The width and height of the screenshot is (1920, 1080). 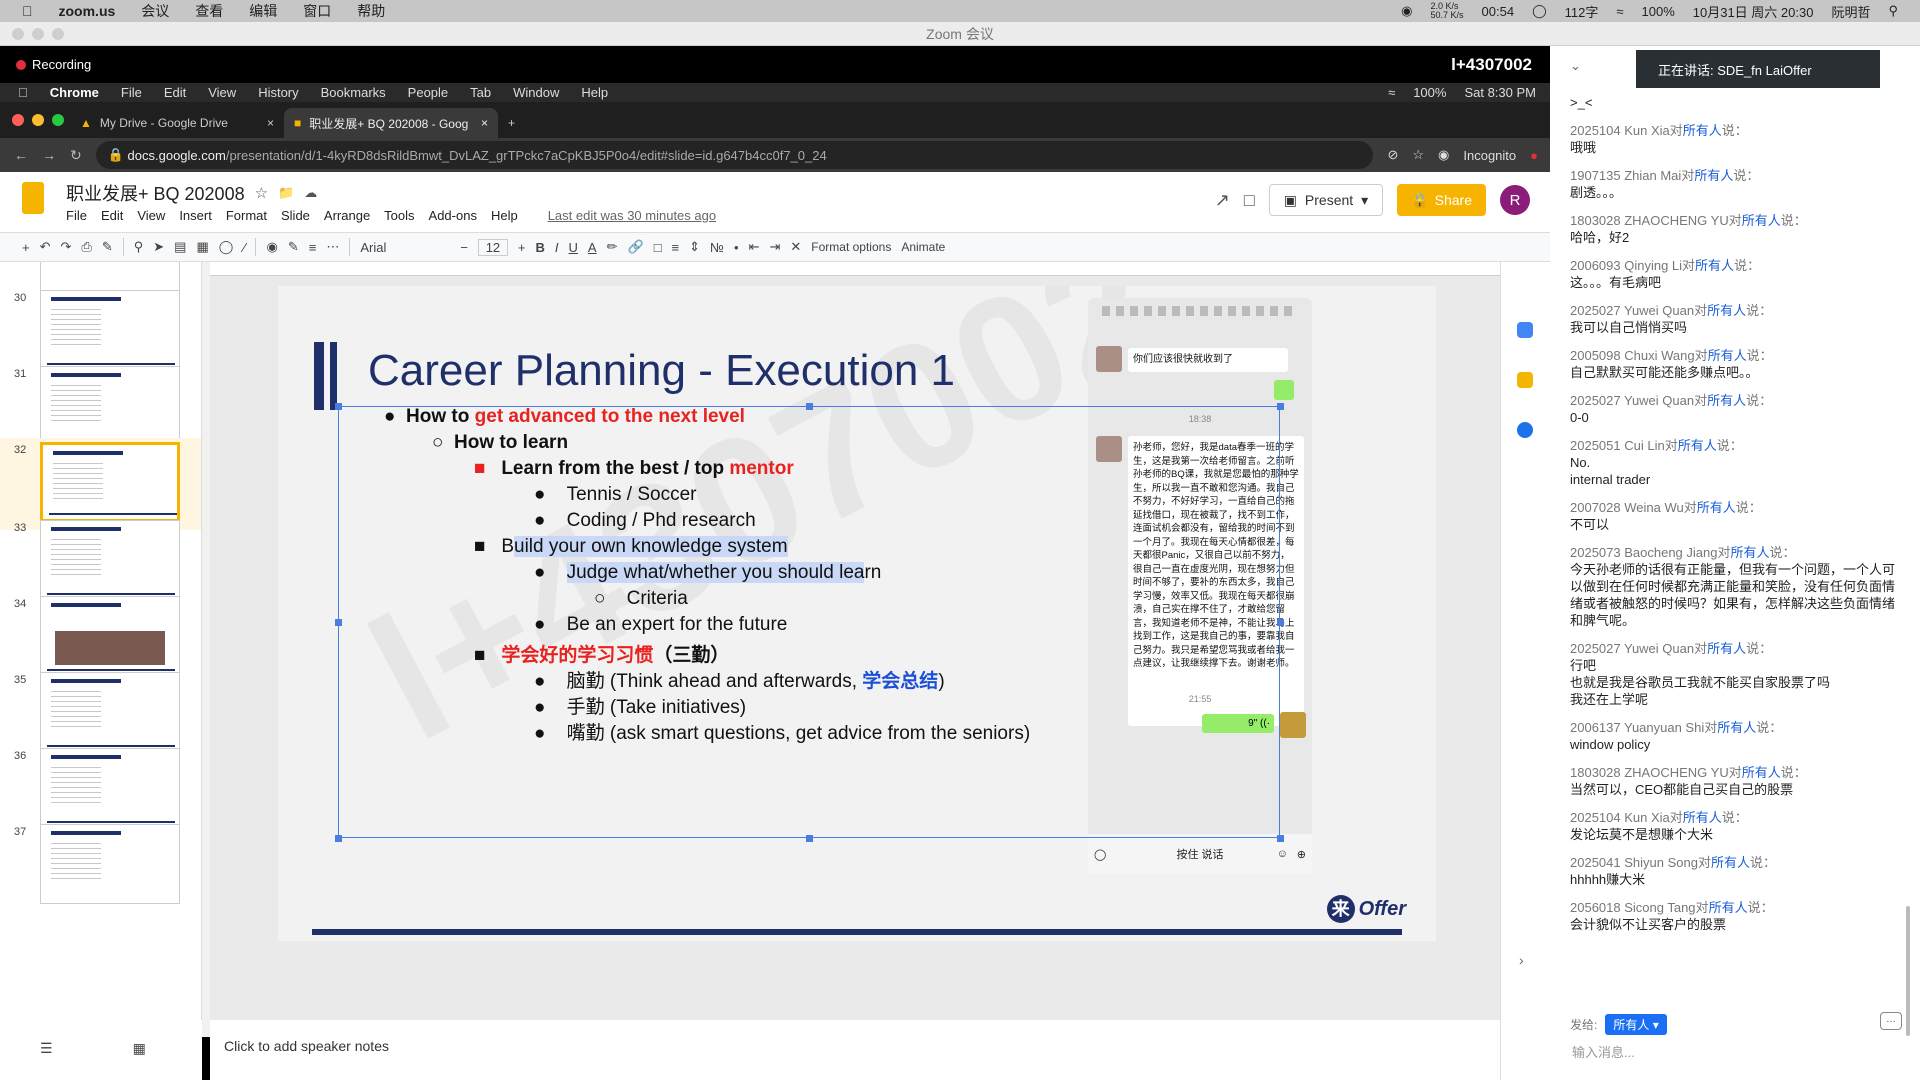 I want to click on font-size-field: 12, so click(x=492, y=247).